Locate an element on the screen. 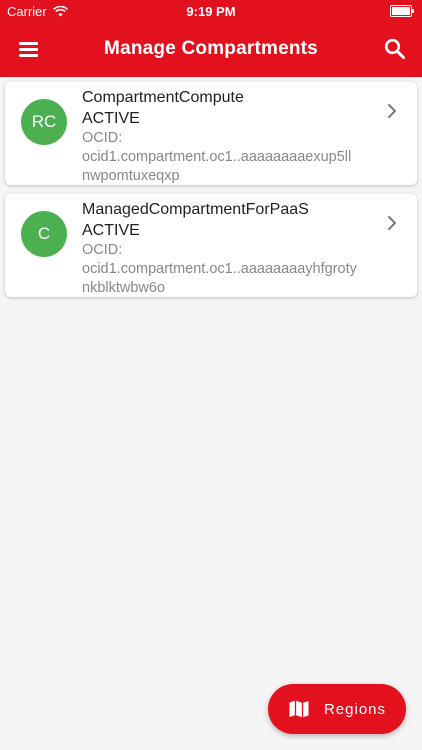 The width and height of the screenshot is (422, 750). page-title: Manage Compartments is located at coordinates (211, 48).